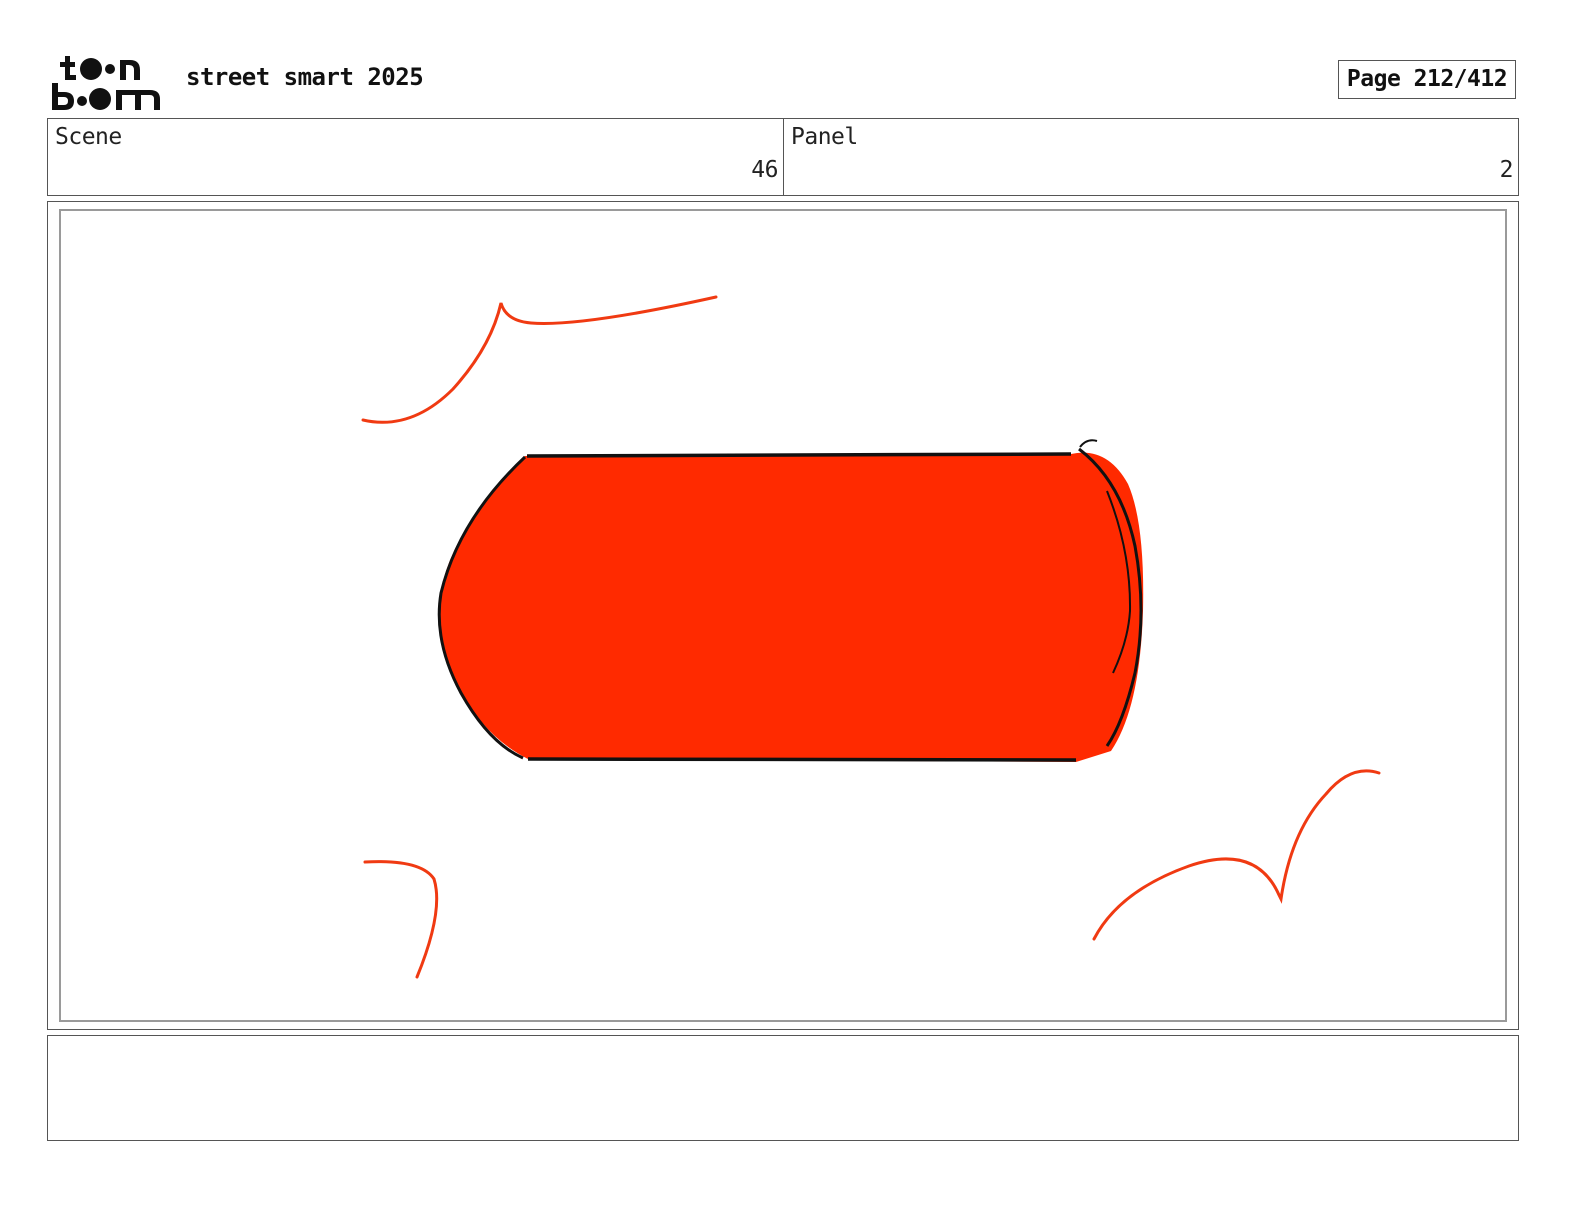 The image size is (1584, 1224). Describe the element at coordinates (539, 359) in the screenshot. I see `accent-stroke-top` at that location.